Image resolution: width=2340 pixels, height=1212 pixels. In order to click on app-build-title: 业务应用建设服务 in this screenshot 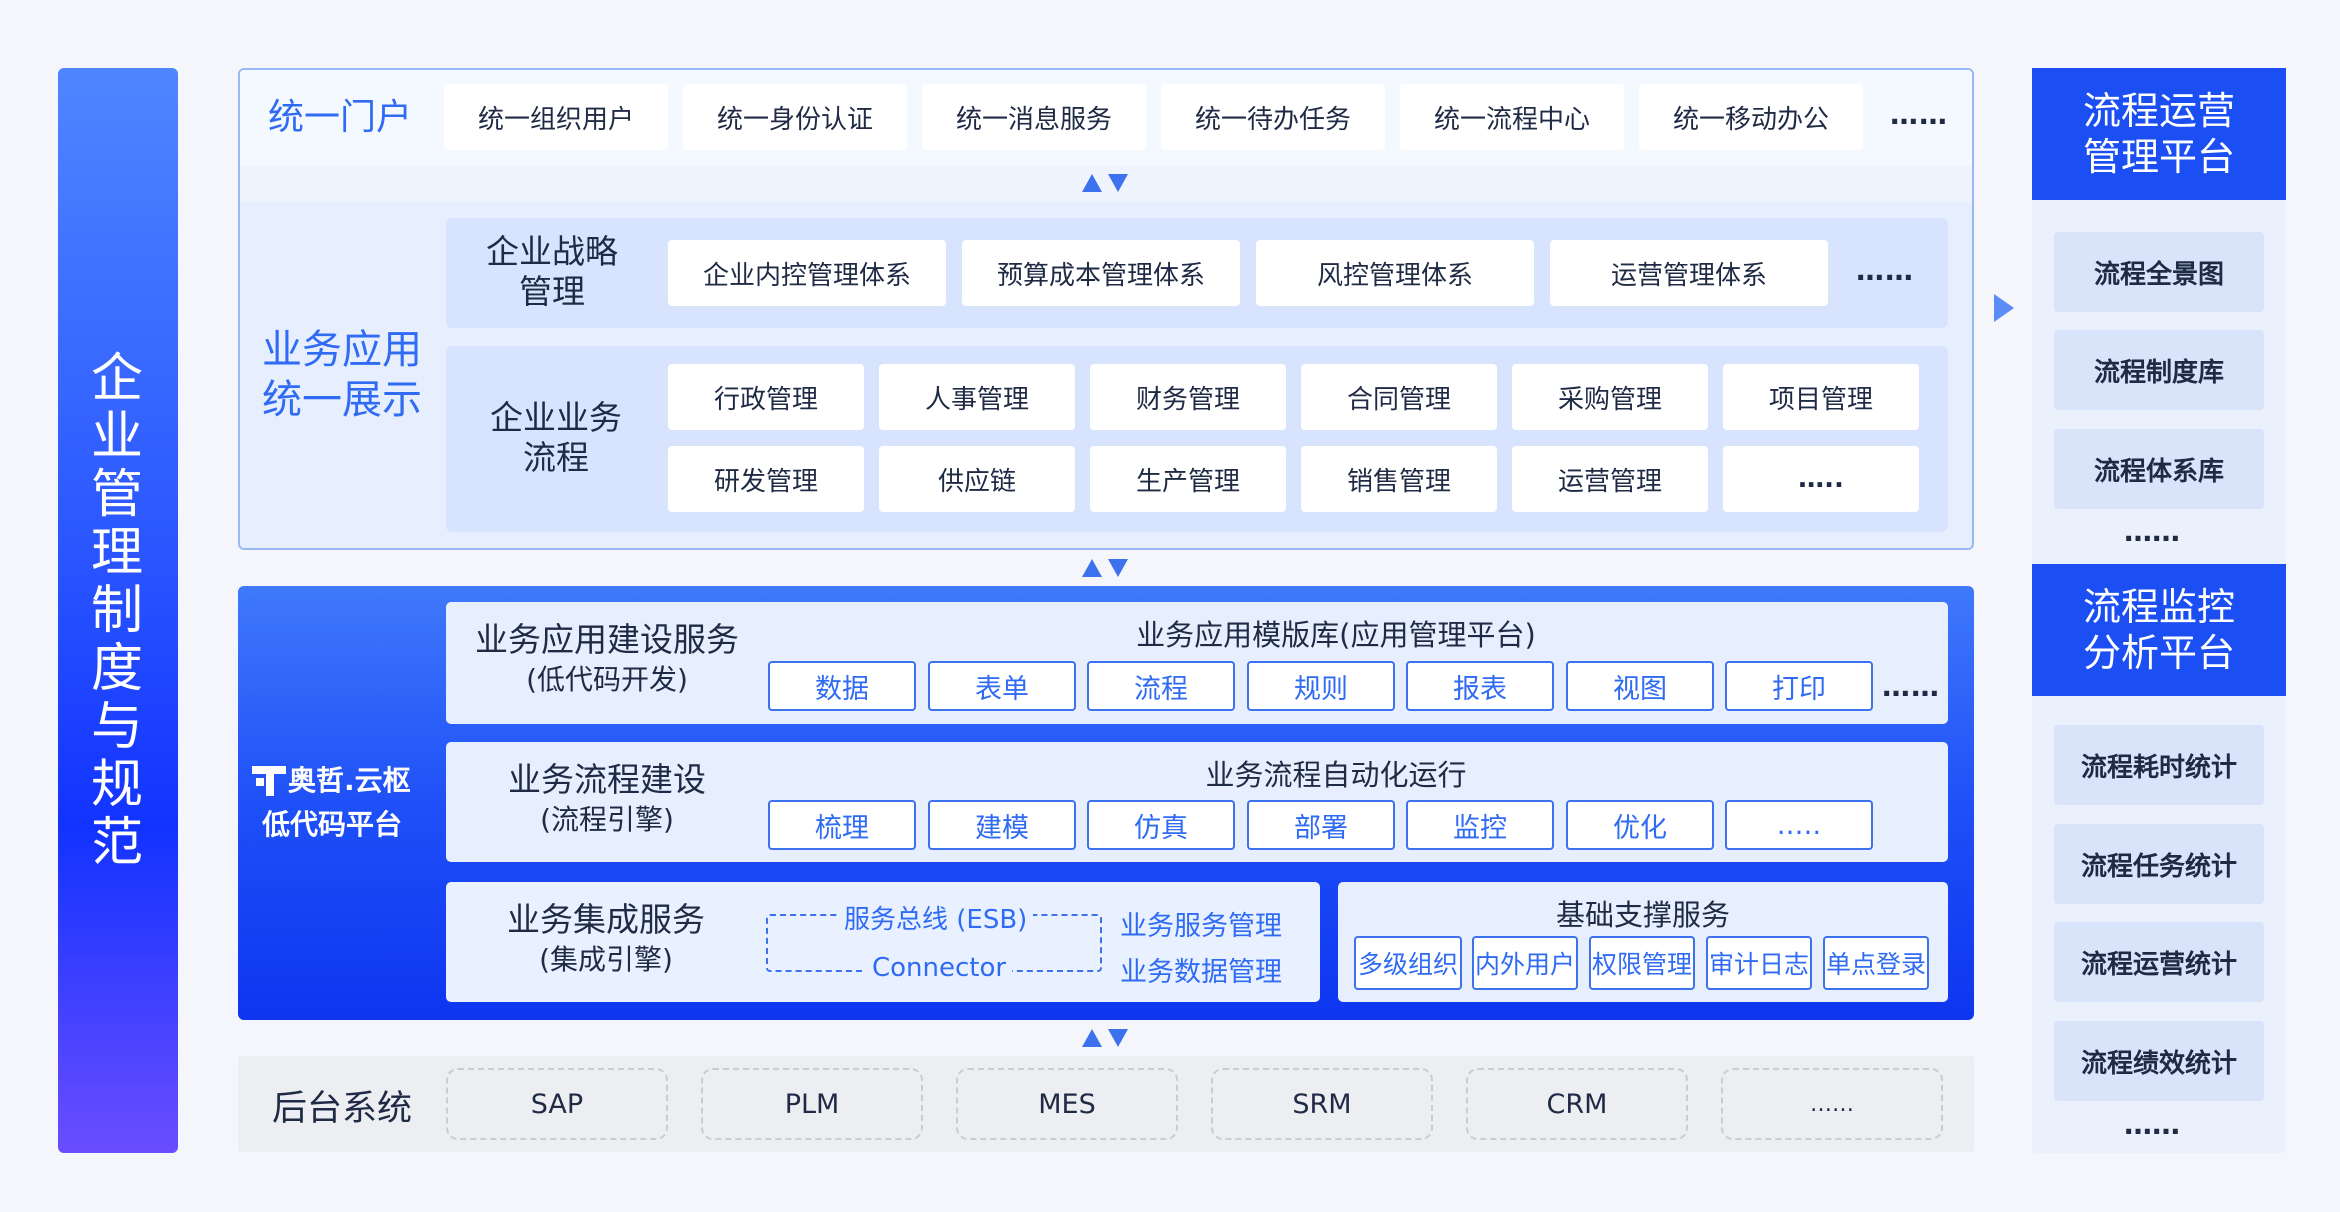, I will do `click(607, 639)`.